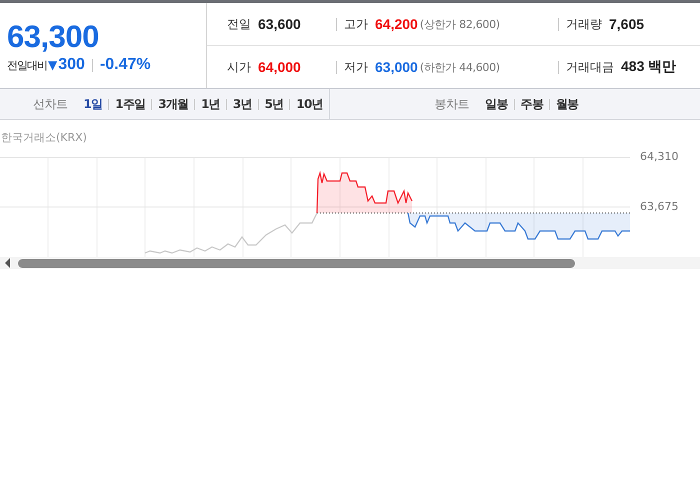 This screenshot has height=490, width=700. Describe the element at coordinates (53, 65) in the screenshot. I see `down-triangle-icon: ▼` at that location.